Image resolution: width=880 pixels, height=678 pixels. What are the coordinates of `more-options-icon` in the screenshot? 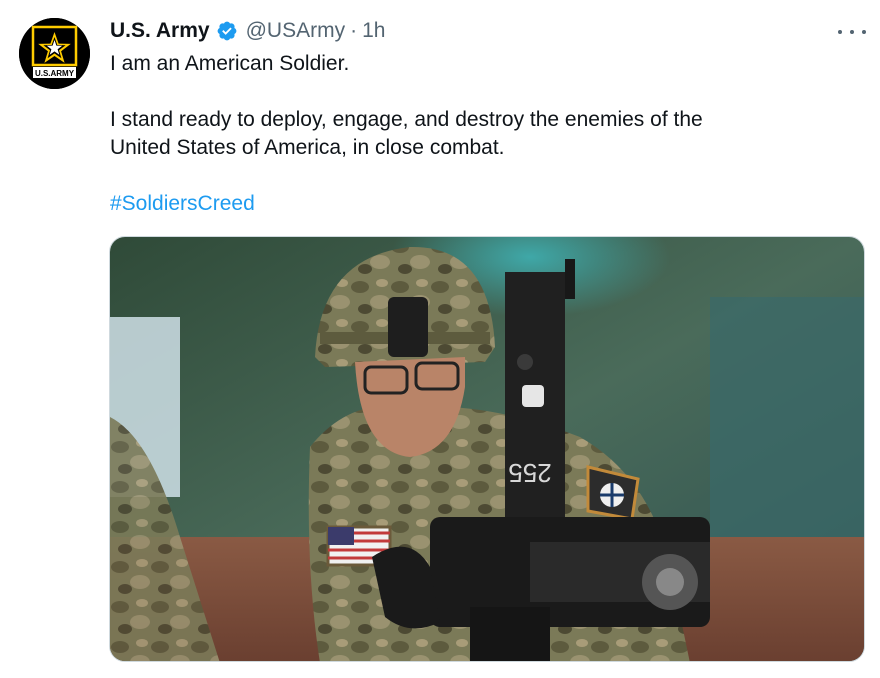 It's located at (852, 32).